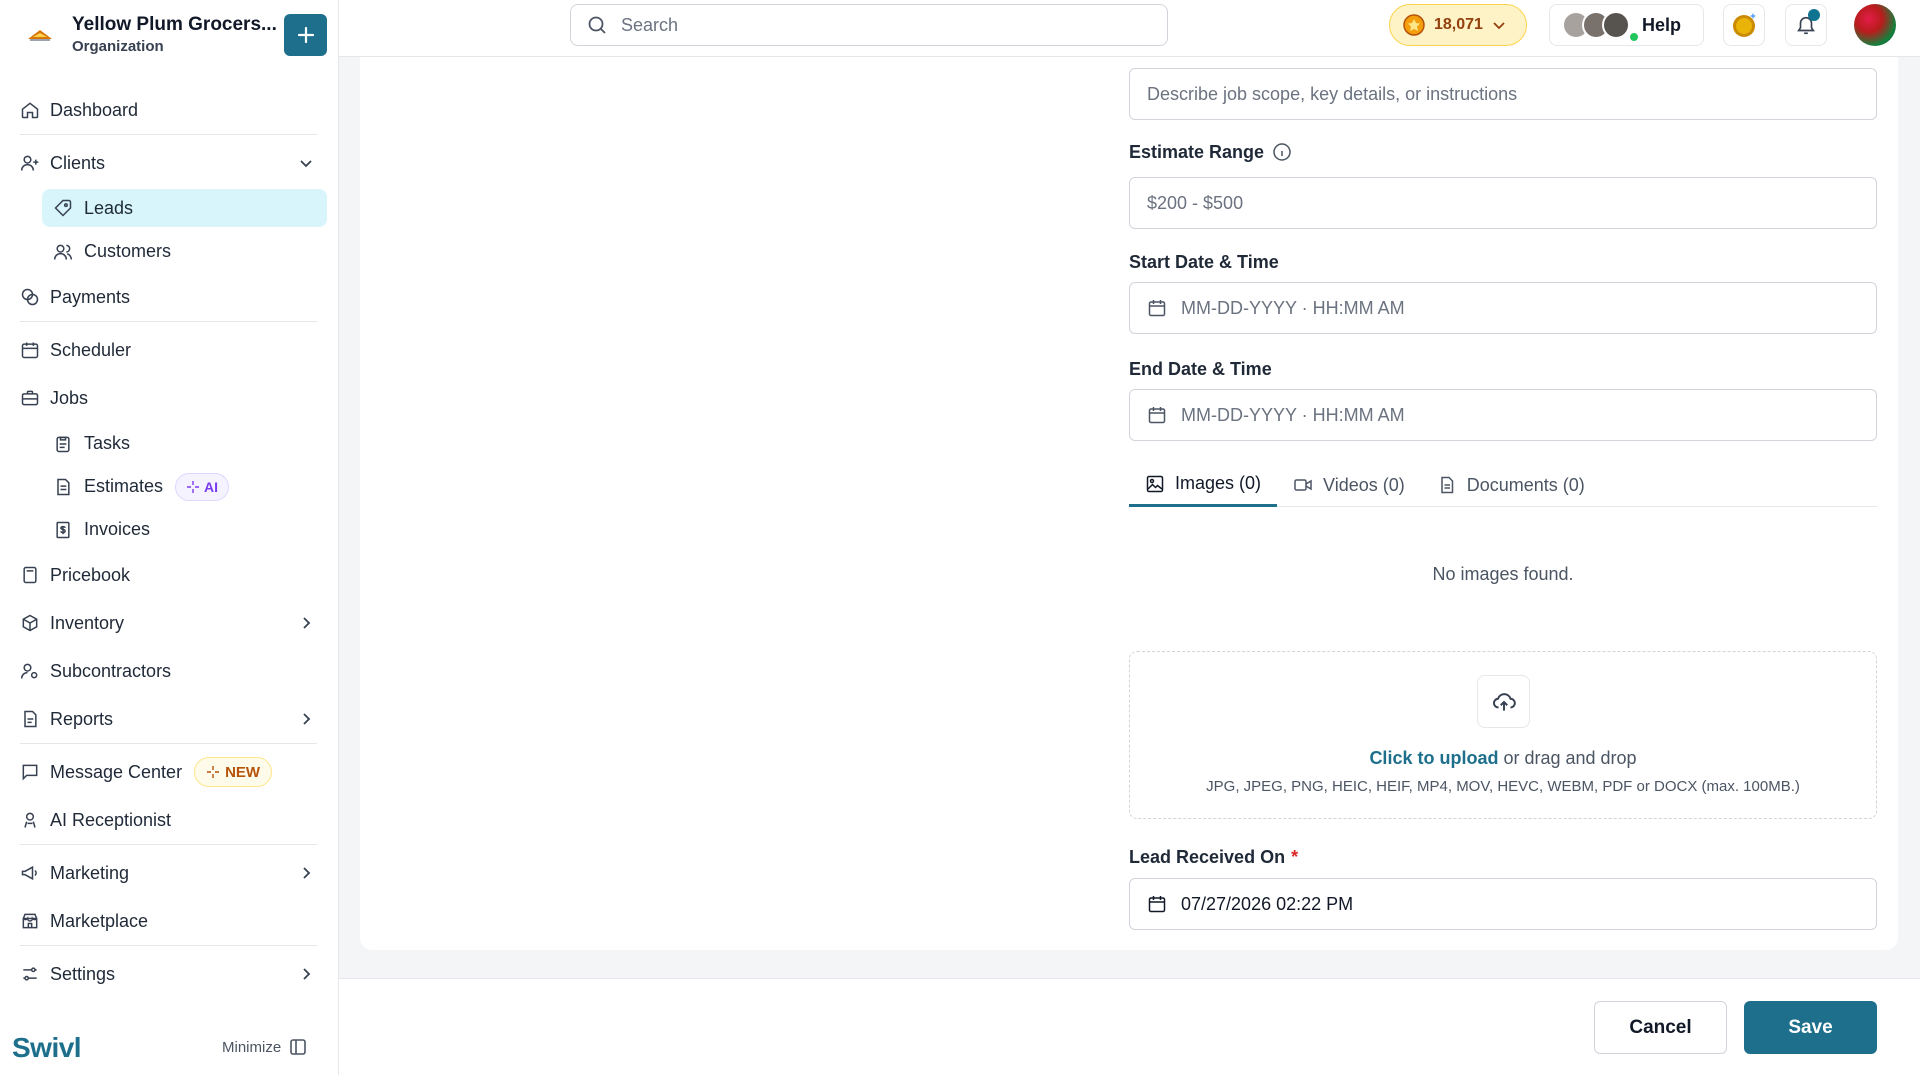  I want to click on end-date-label: End Date & Time, so click(1200, 368).